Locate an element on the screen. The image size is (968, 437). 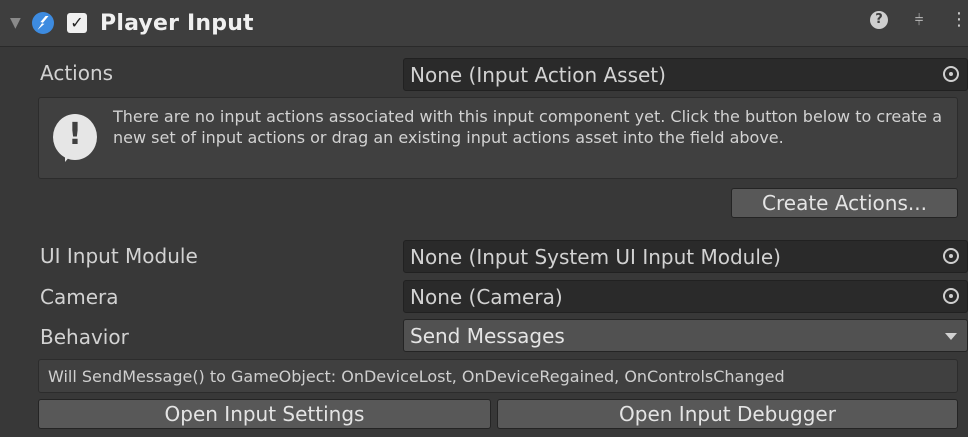
enabled-checkbox: ✓ is located at coordinates (77, 23).